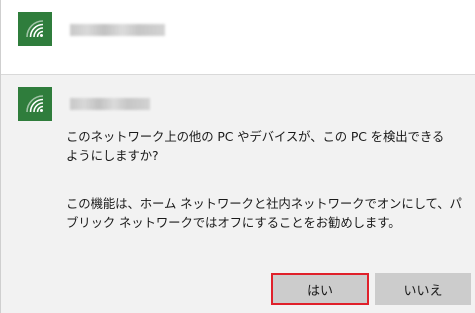 The image size is (475, 313). Describe the element at coordinates (423, 289) in the screenshot. I see `no-button: いいえ` at that location.